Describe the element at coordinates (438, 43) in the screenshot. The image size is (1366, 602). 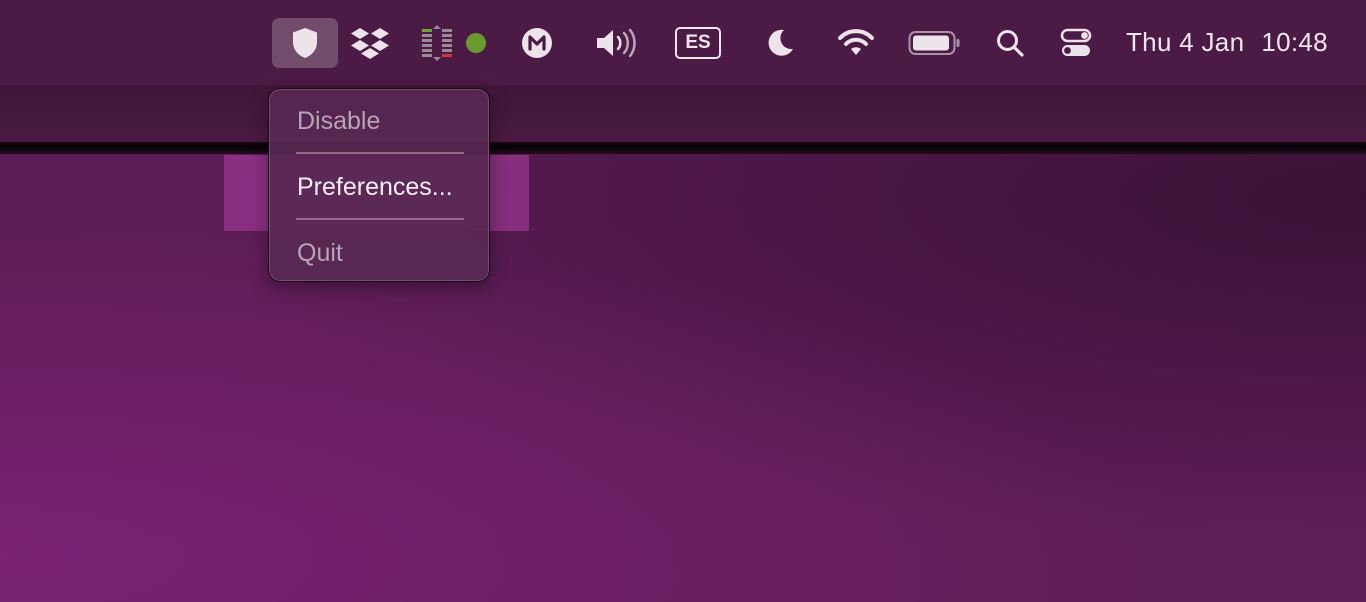
I see `activity-meter-icon` at that location.